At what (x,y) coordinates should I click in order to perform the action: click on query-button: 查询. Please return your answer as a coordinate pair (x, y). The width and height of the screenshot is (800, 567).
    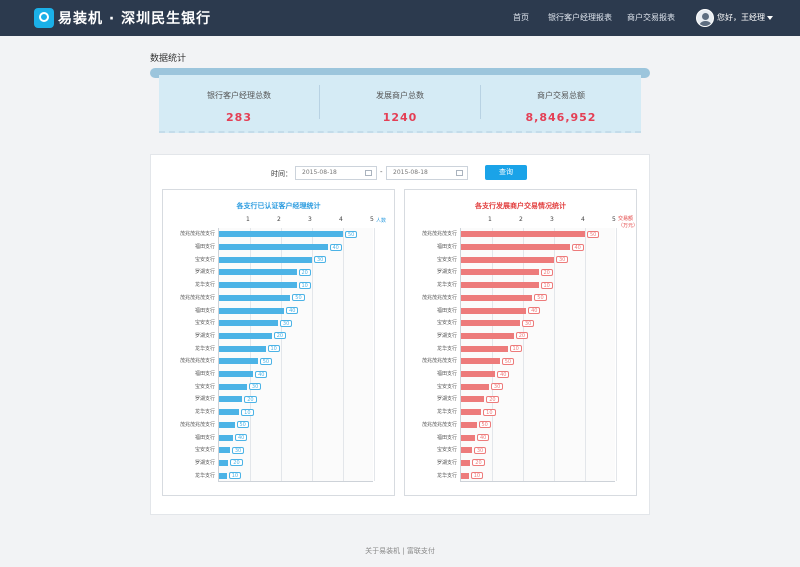
    Looking at the image, I should click on (506, 172).